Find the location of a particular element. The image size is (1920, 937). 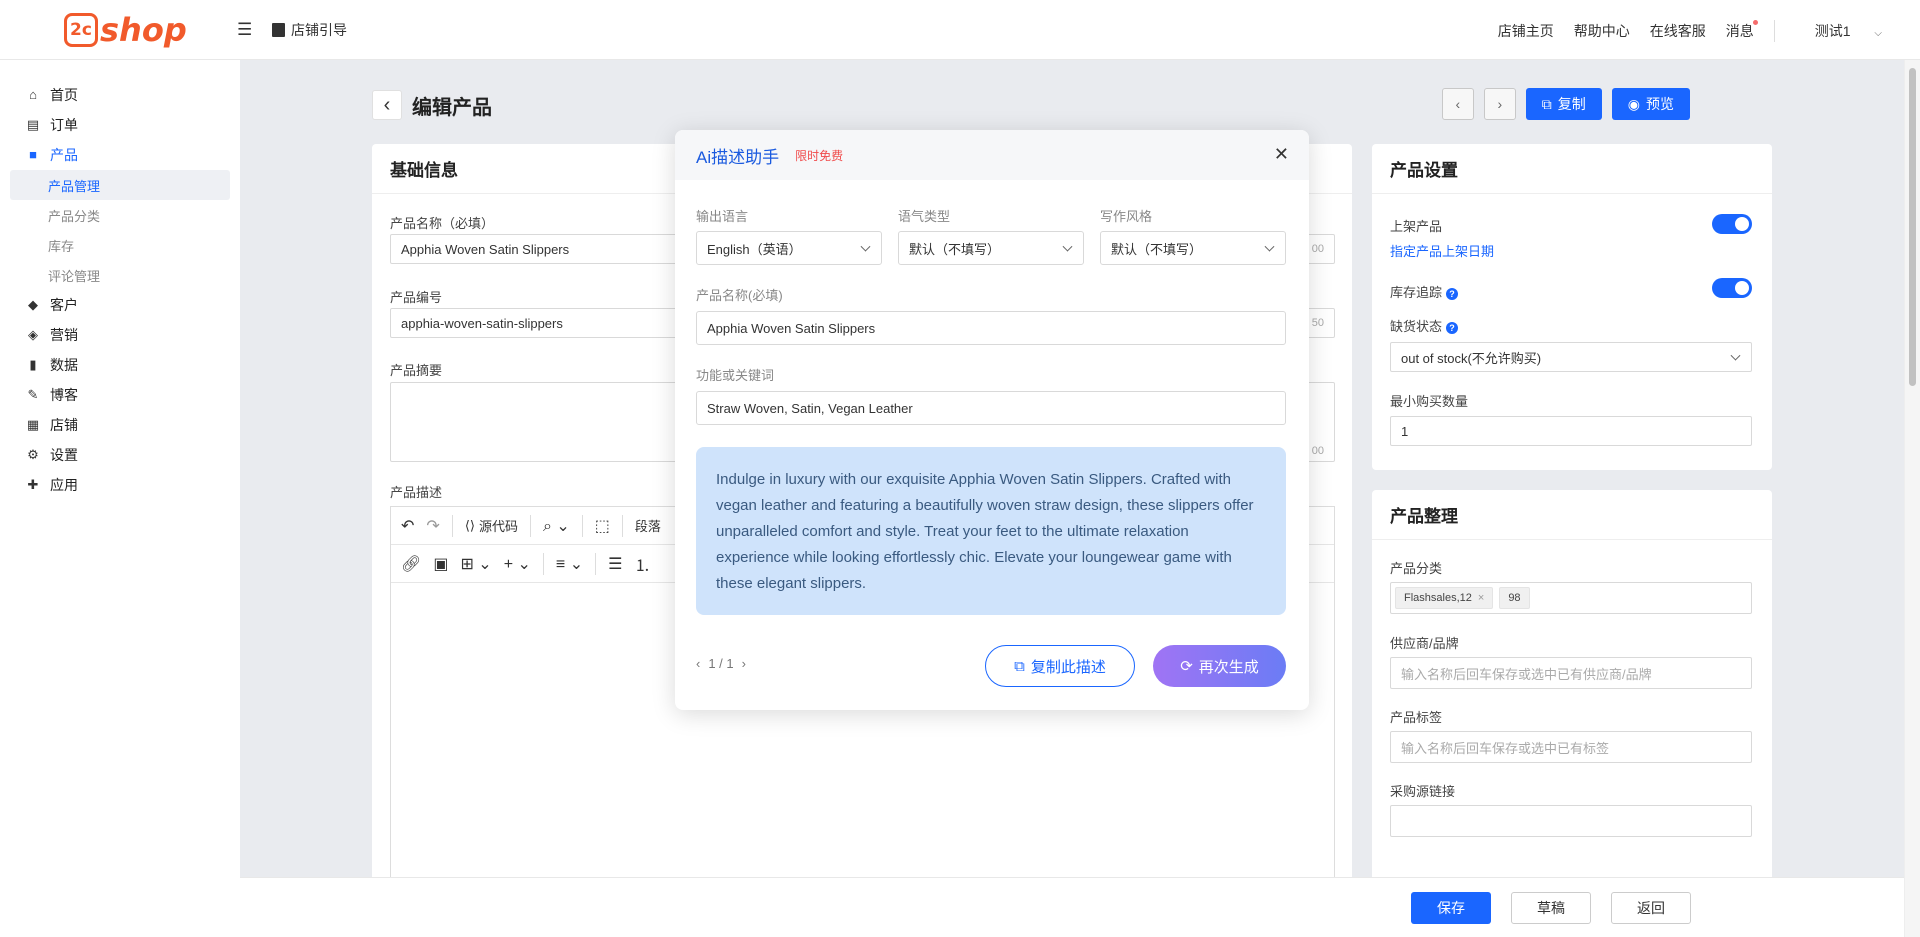

keywords-value: Straw Woven, Satin, Vegan Leather is located at coordinates (810, 408).